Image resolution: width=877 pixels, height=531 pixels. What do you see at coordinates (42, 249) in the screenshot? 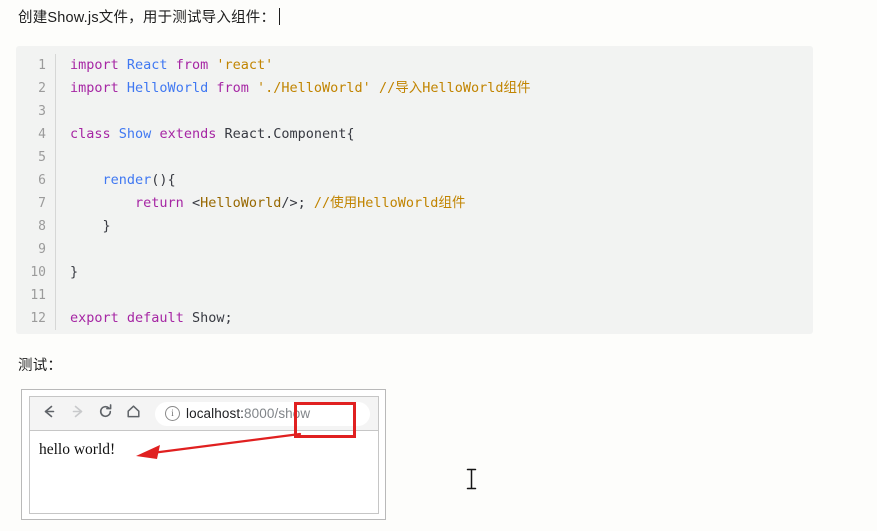
I see `line-number: 9` at bounding box center [42, 249].